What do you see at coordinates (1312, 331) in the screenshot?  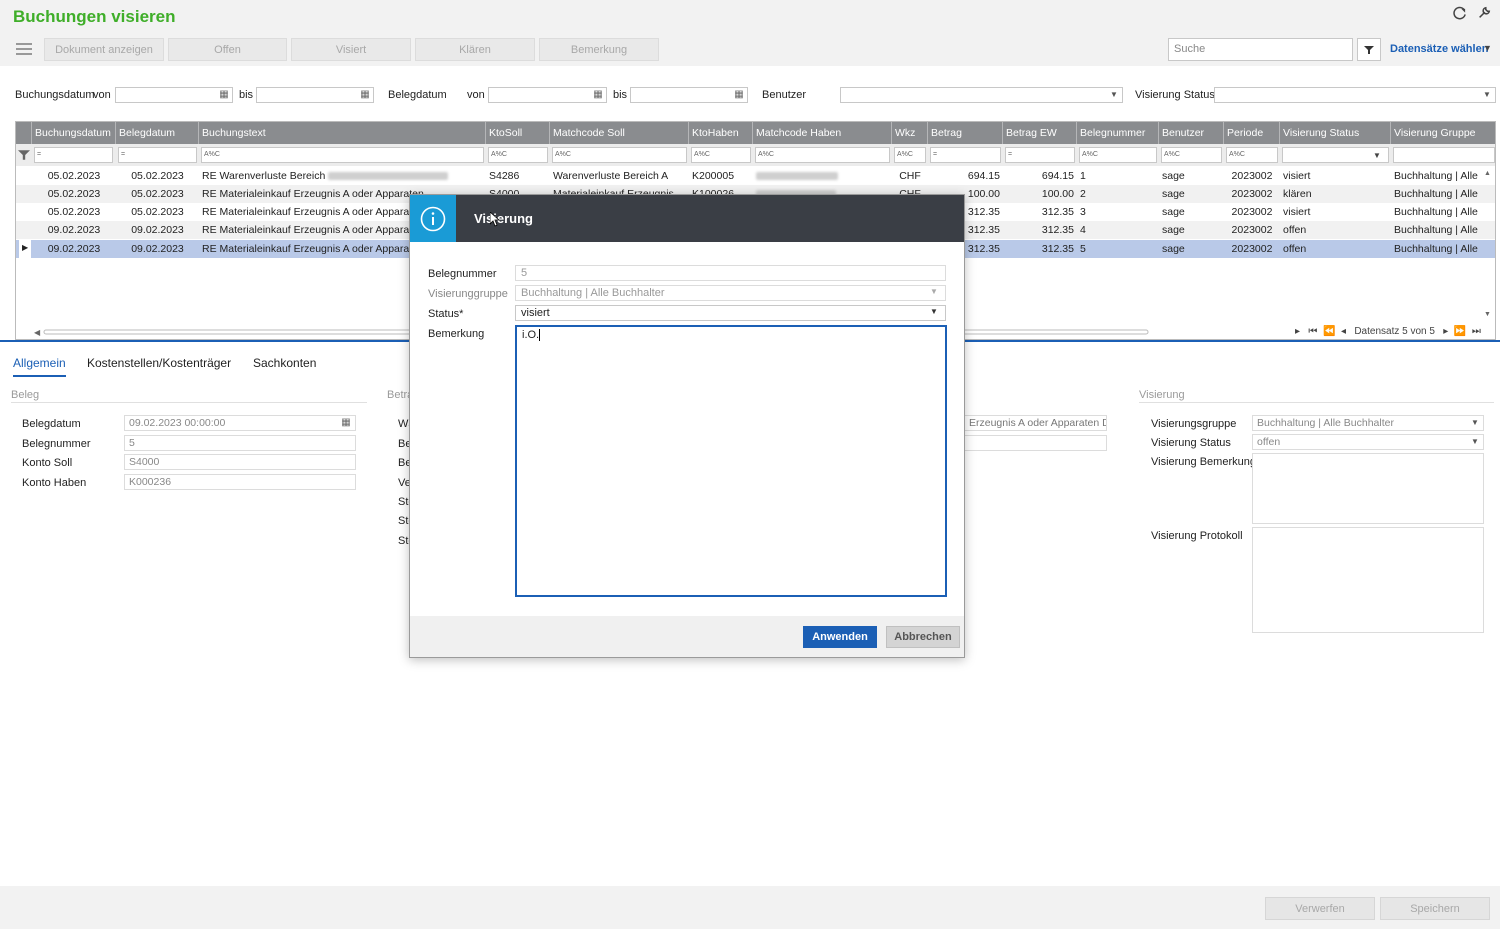 I see `first-record-icon: ⏮` at bounding box center [1312, 331].